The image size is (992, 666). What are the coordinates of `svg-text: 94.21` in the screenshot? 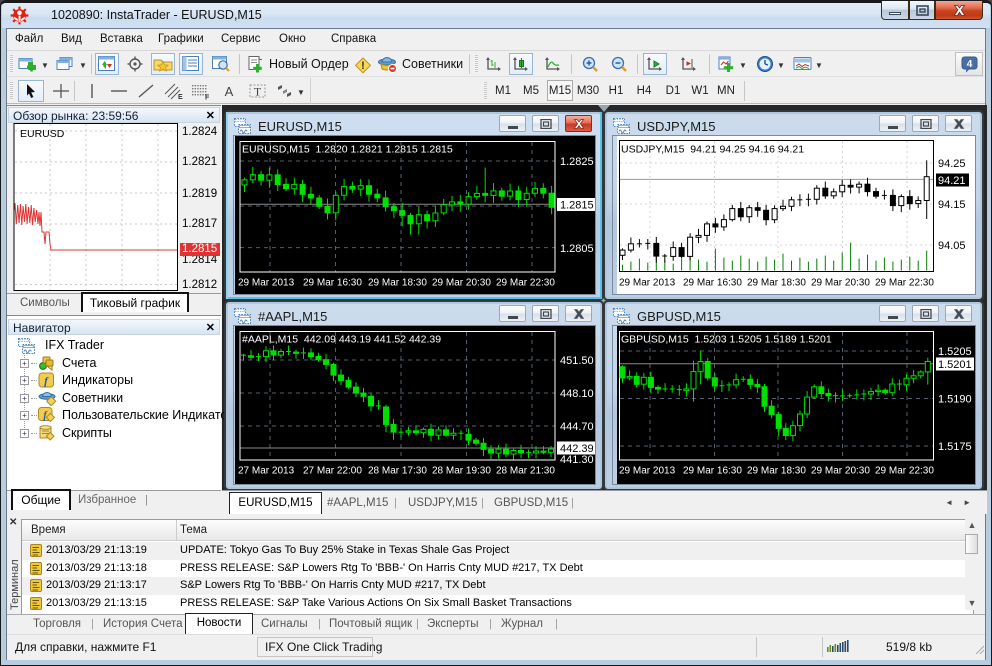 It's located at (952, 181).